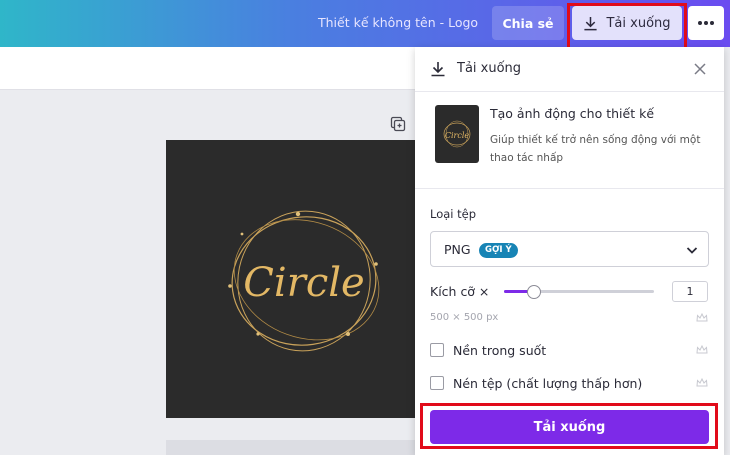 This screenshot has width=730, height=455. I want to click on suggested-badge: GỢI Ý, so click(498, 250).